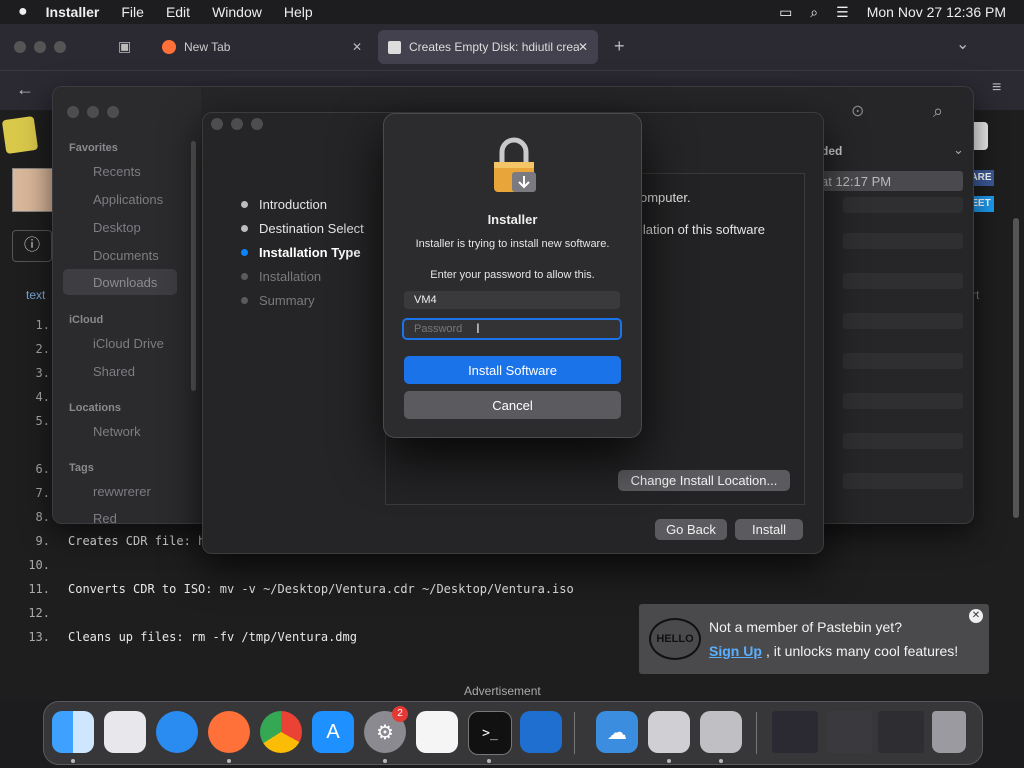  I want to click on tab-list-chevron-icon: ⌄, so click(962, 44).